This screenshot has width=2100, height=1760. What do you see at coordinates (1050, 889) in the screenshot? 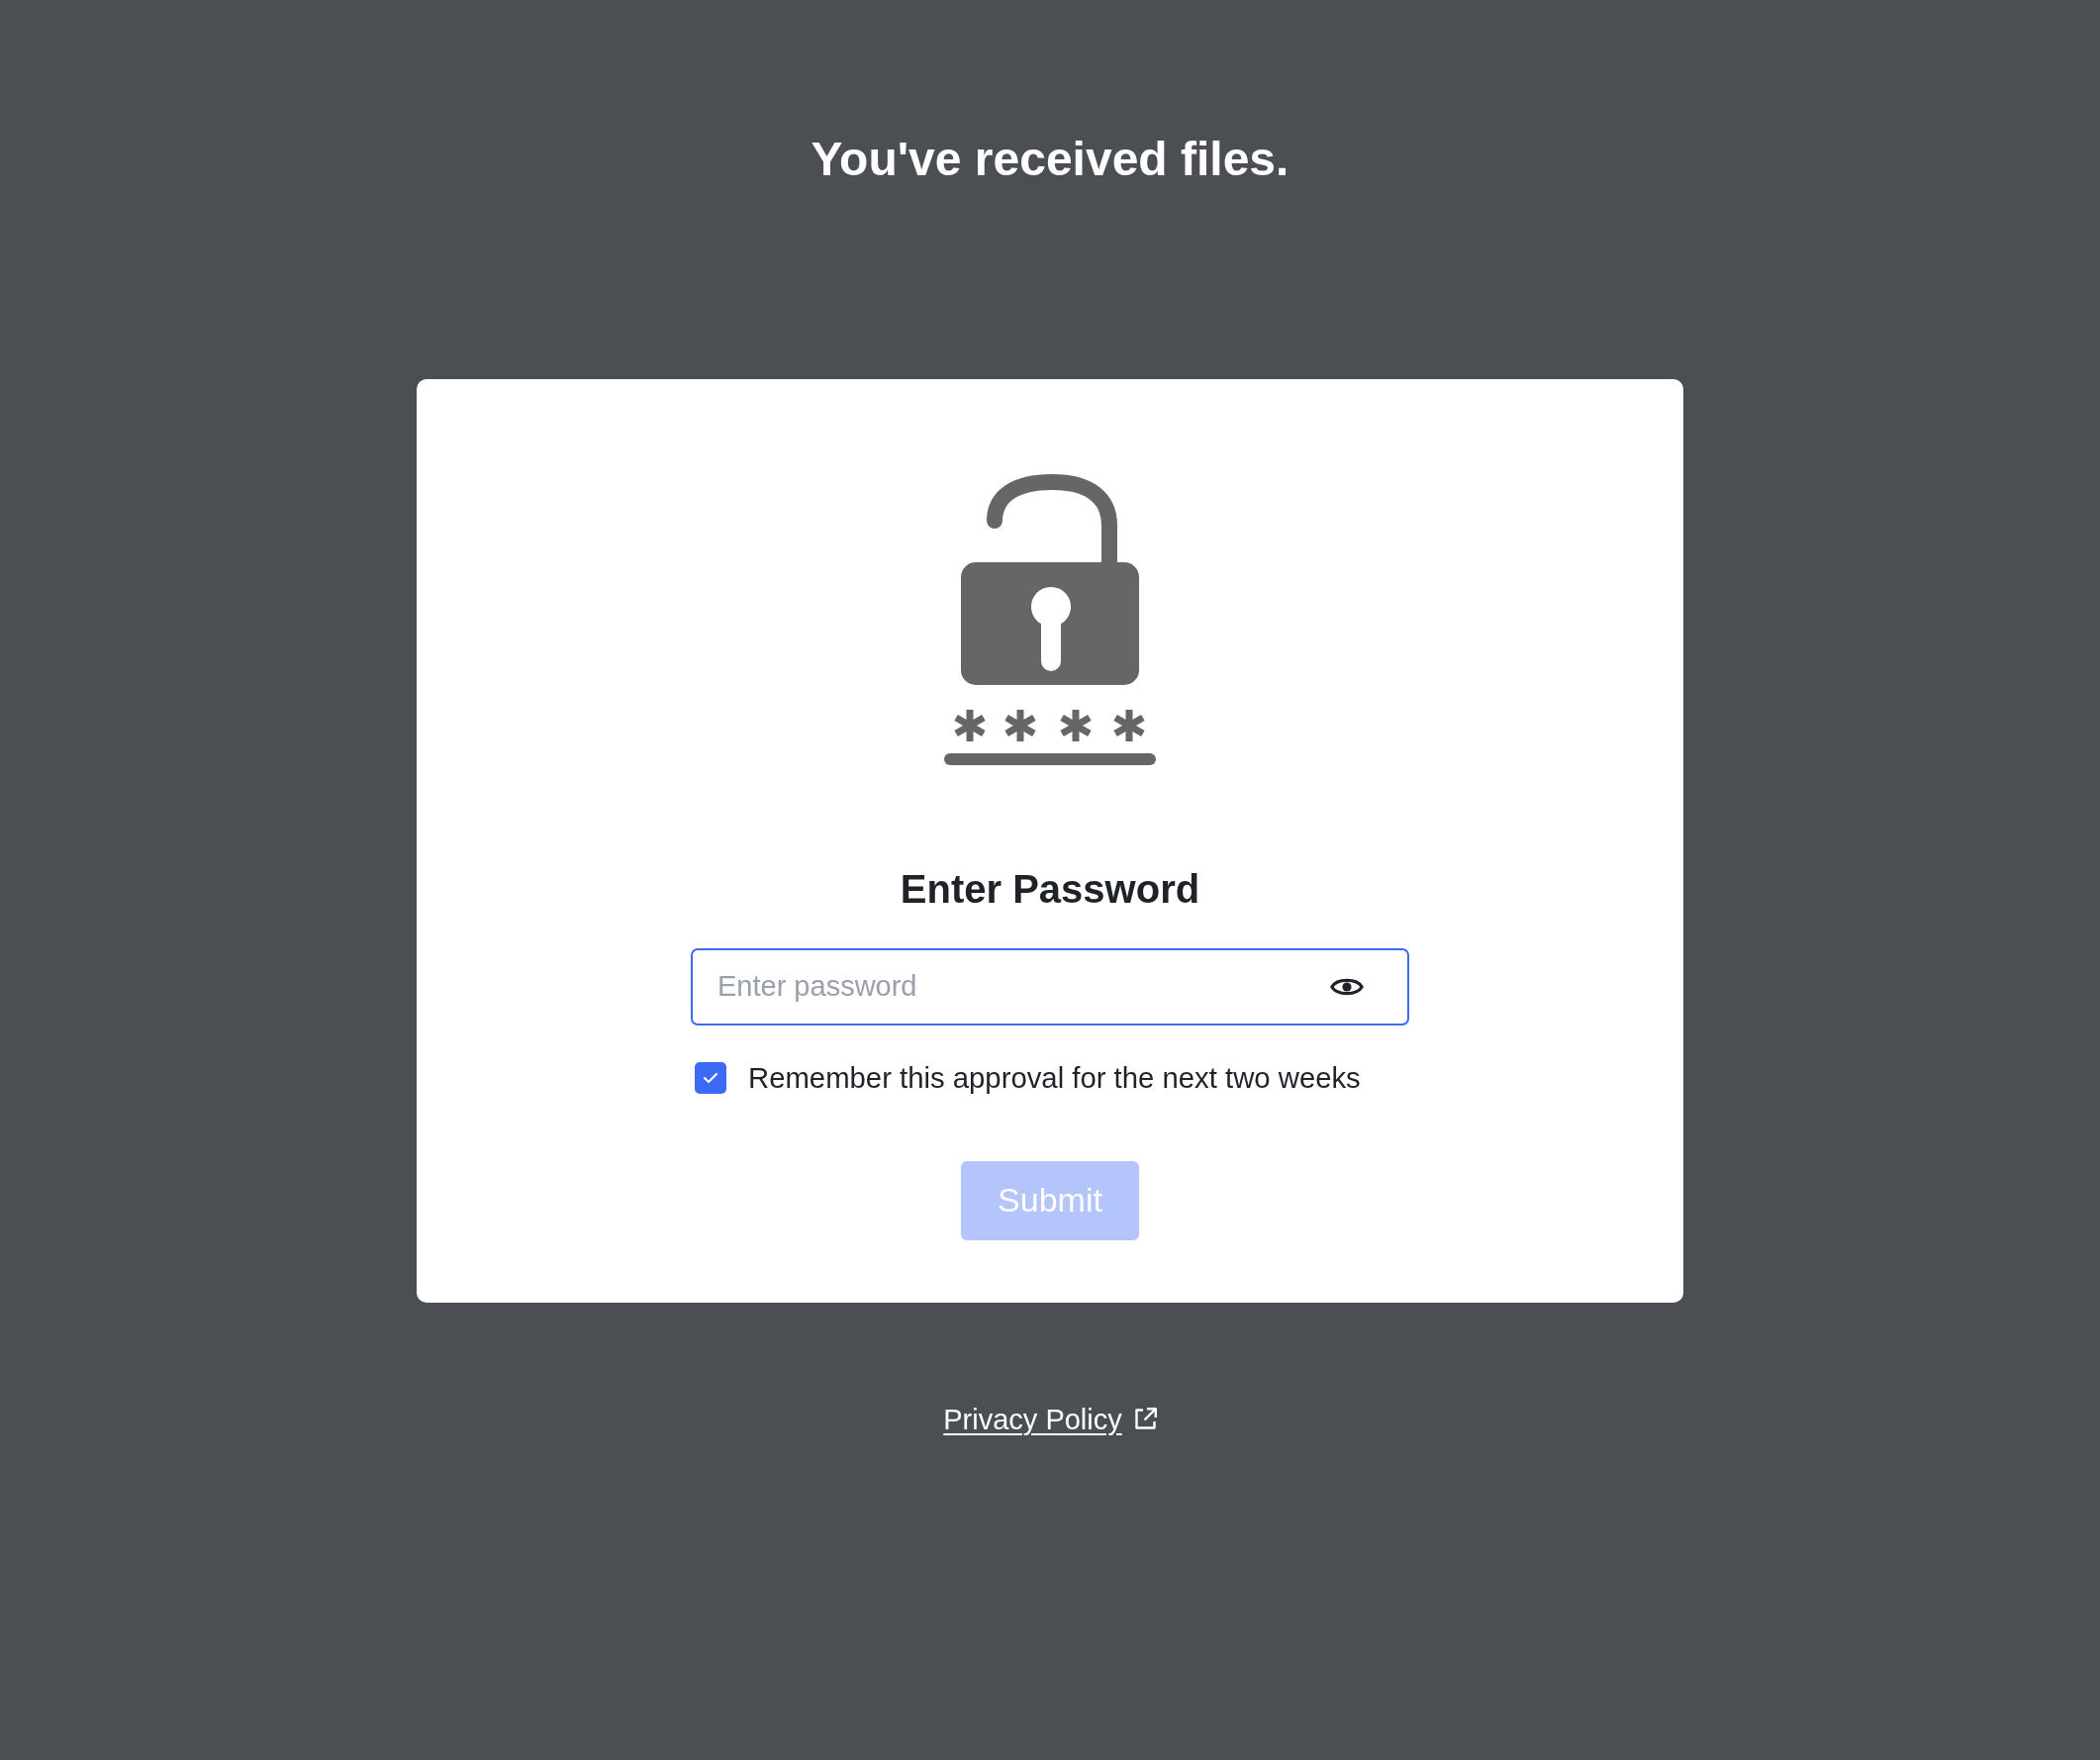
I see `card-heading: Enter Password` at bounding box center [1050, 889].